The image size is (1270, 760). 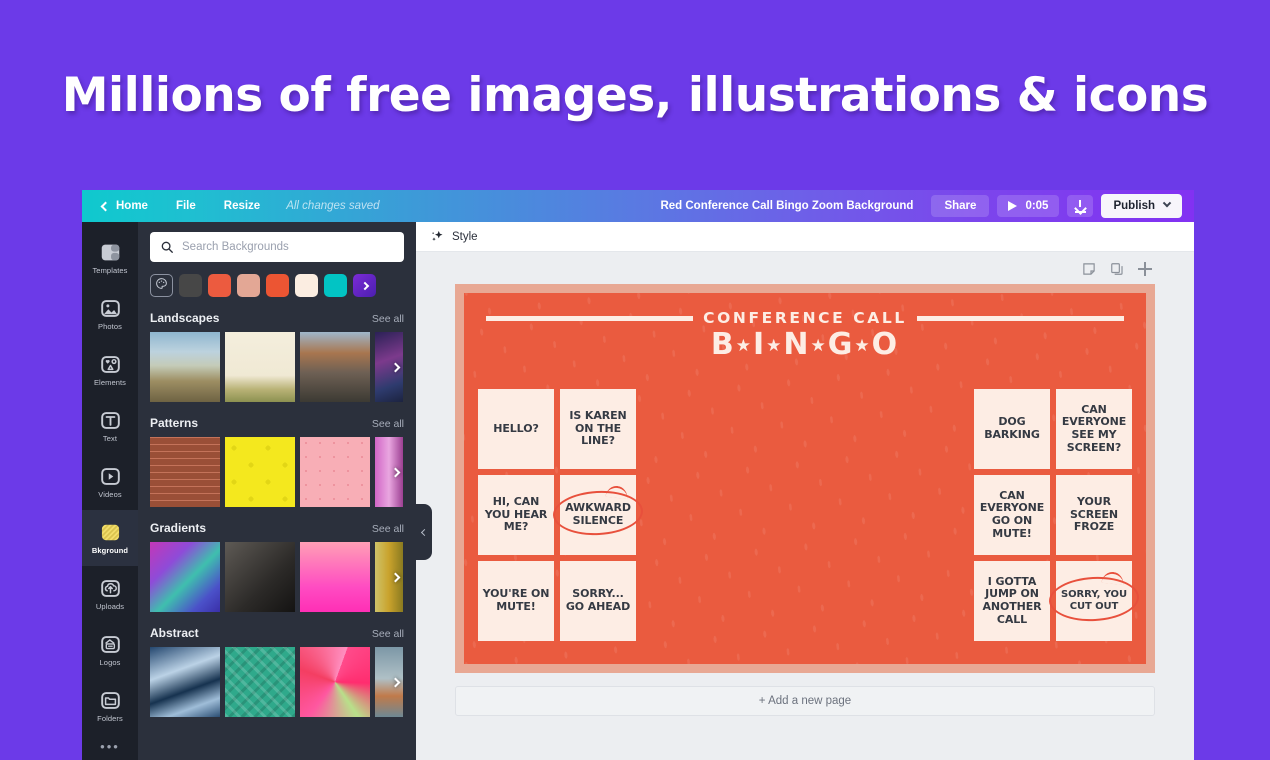 What do you see at coordinates (598, 429) in the screenshot?
I see `bingo-cell: IS KAREN ON THE LINE?` at bounding box center [598, 429].